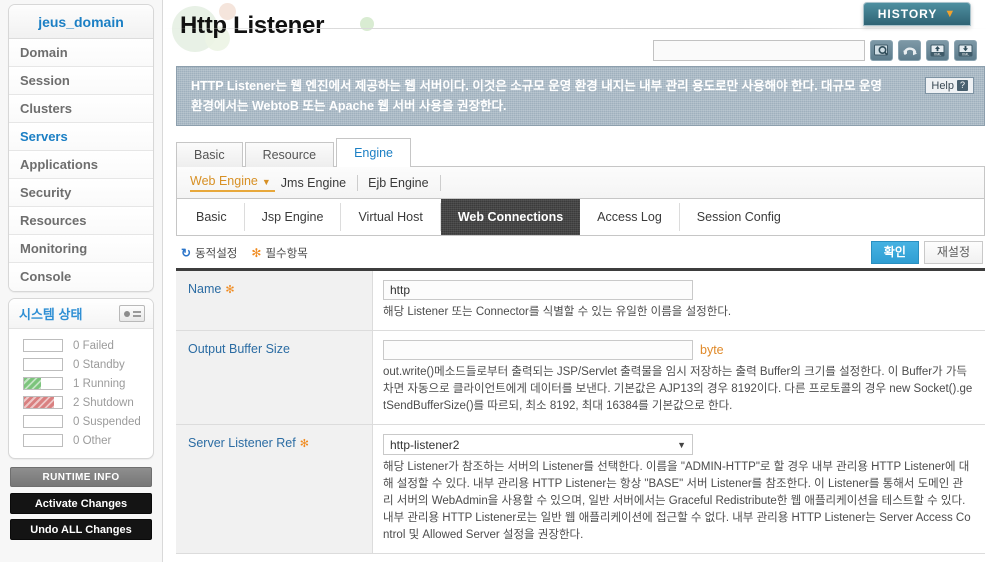  What do you see at coordinates (51, 314) in the screenshot?
I see `system-state-title: 시스템 상태` at bounding box center [51, 314].